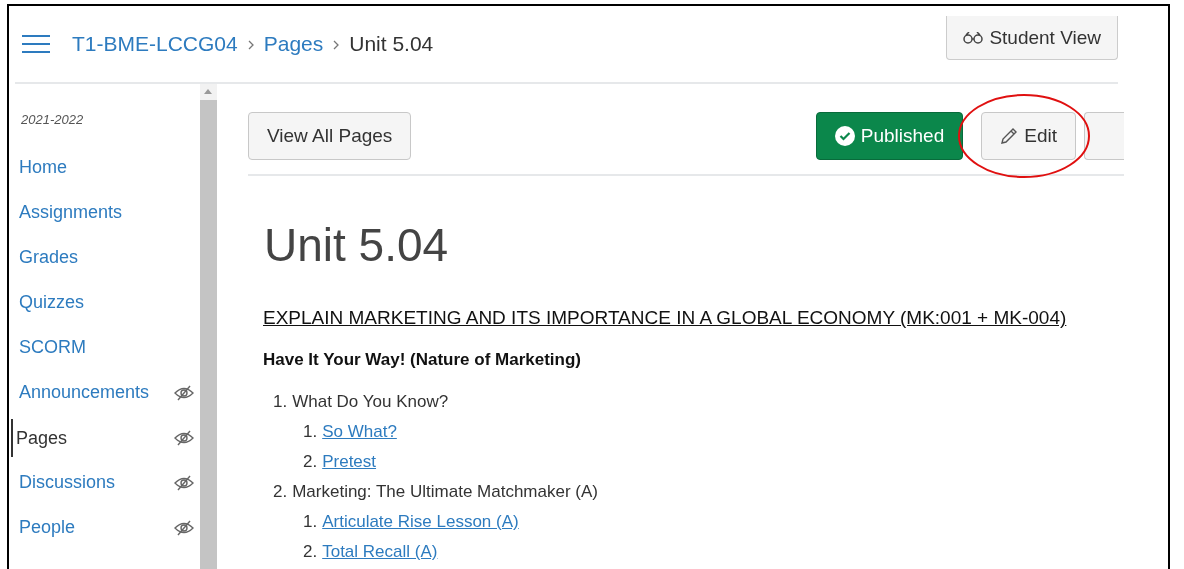 The height and width of the screenshot is (569, 1184). Describe the element at coordinates (1032, 38) in the screenshot. I see `student-view-button: Student View` at that location.